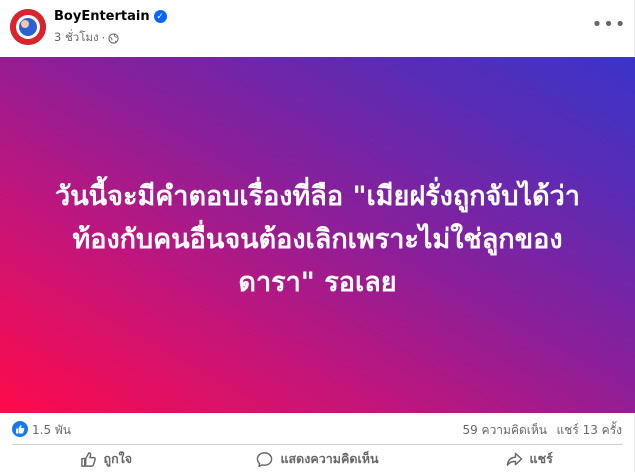  Describe the element at coordinates (160, 16) in the screenshot. I see `verified-badge-icon: ✓` at that location.